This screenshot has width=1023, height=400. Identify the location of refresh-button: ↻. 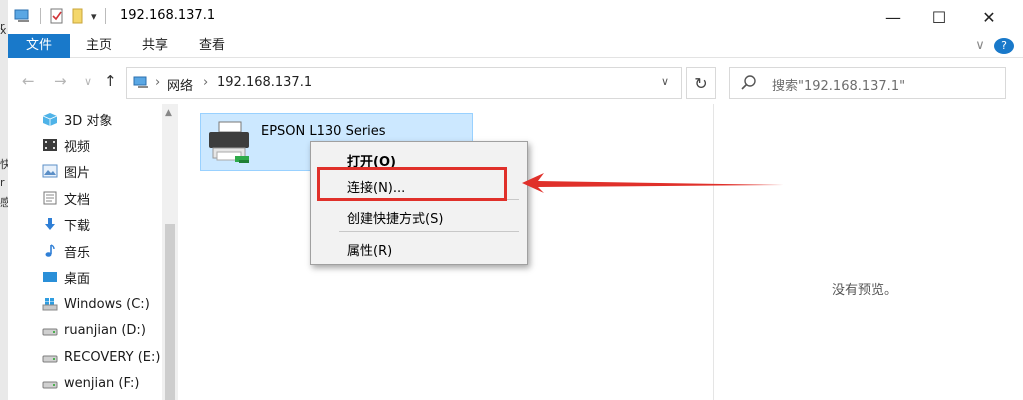
(701, 83).